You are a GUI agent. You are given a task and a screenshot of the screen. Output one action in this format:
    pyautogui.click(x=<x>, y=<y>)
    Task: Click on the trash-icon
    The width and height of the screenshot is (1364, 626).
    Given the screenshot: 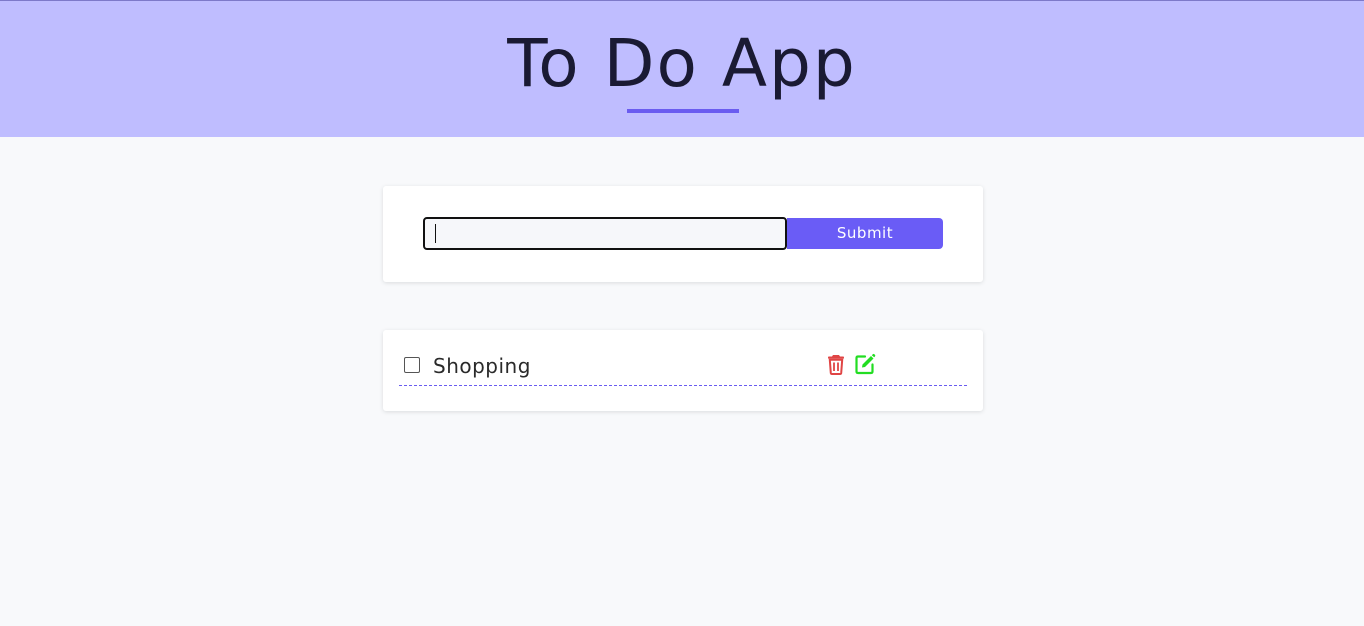 What is the action you would take?
    pyautogui.click(x=836, y=364)
    